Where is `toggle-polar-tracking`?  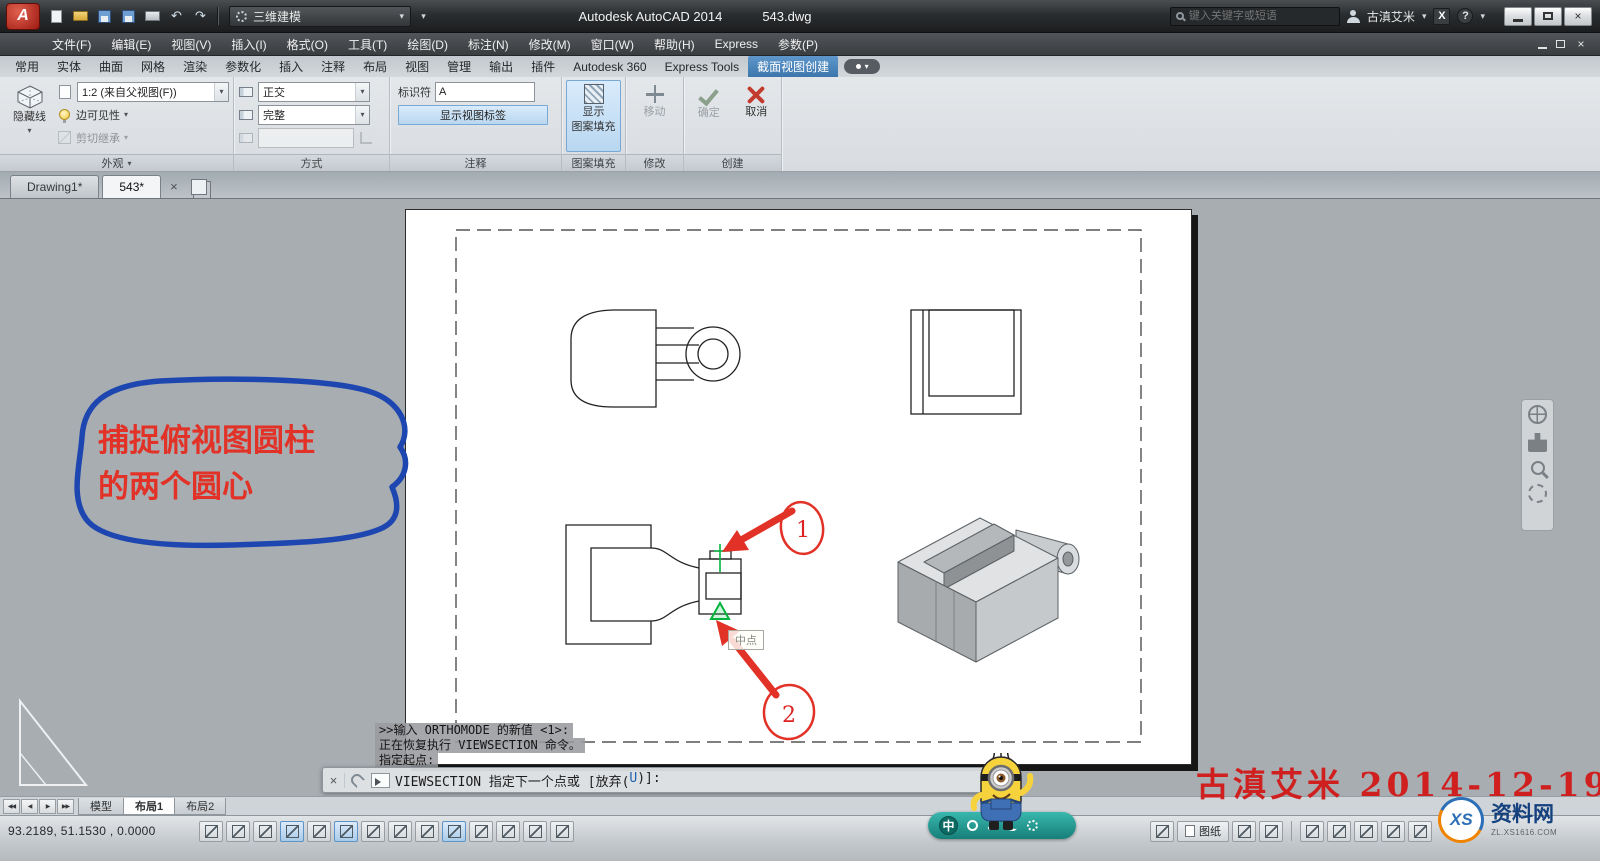
toggle-polar-tracking is located at coordinates (319, 831).